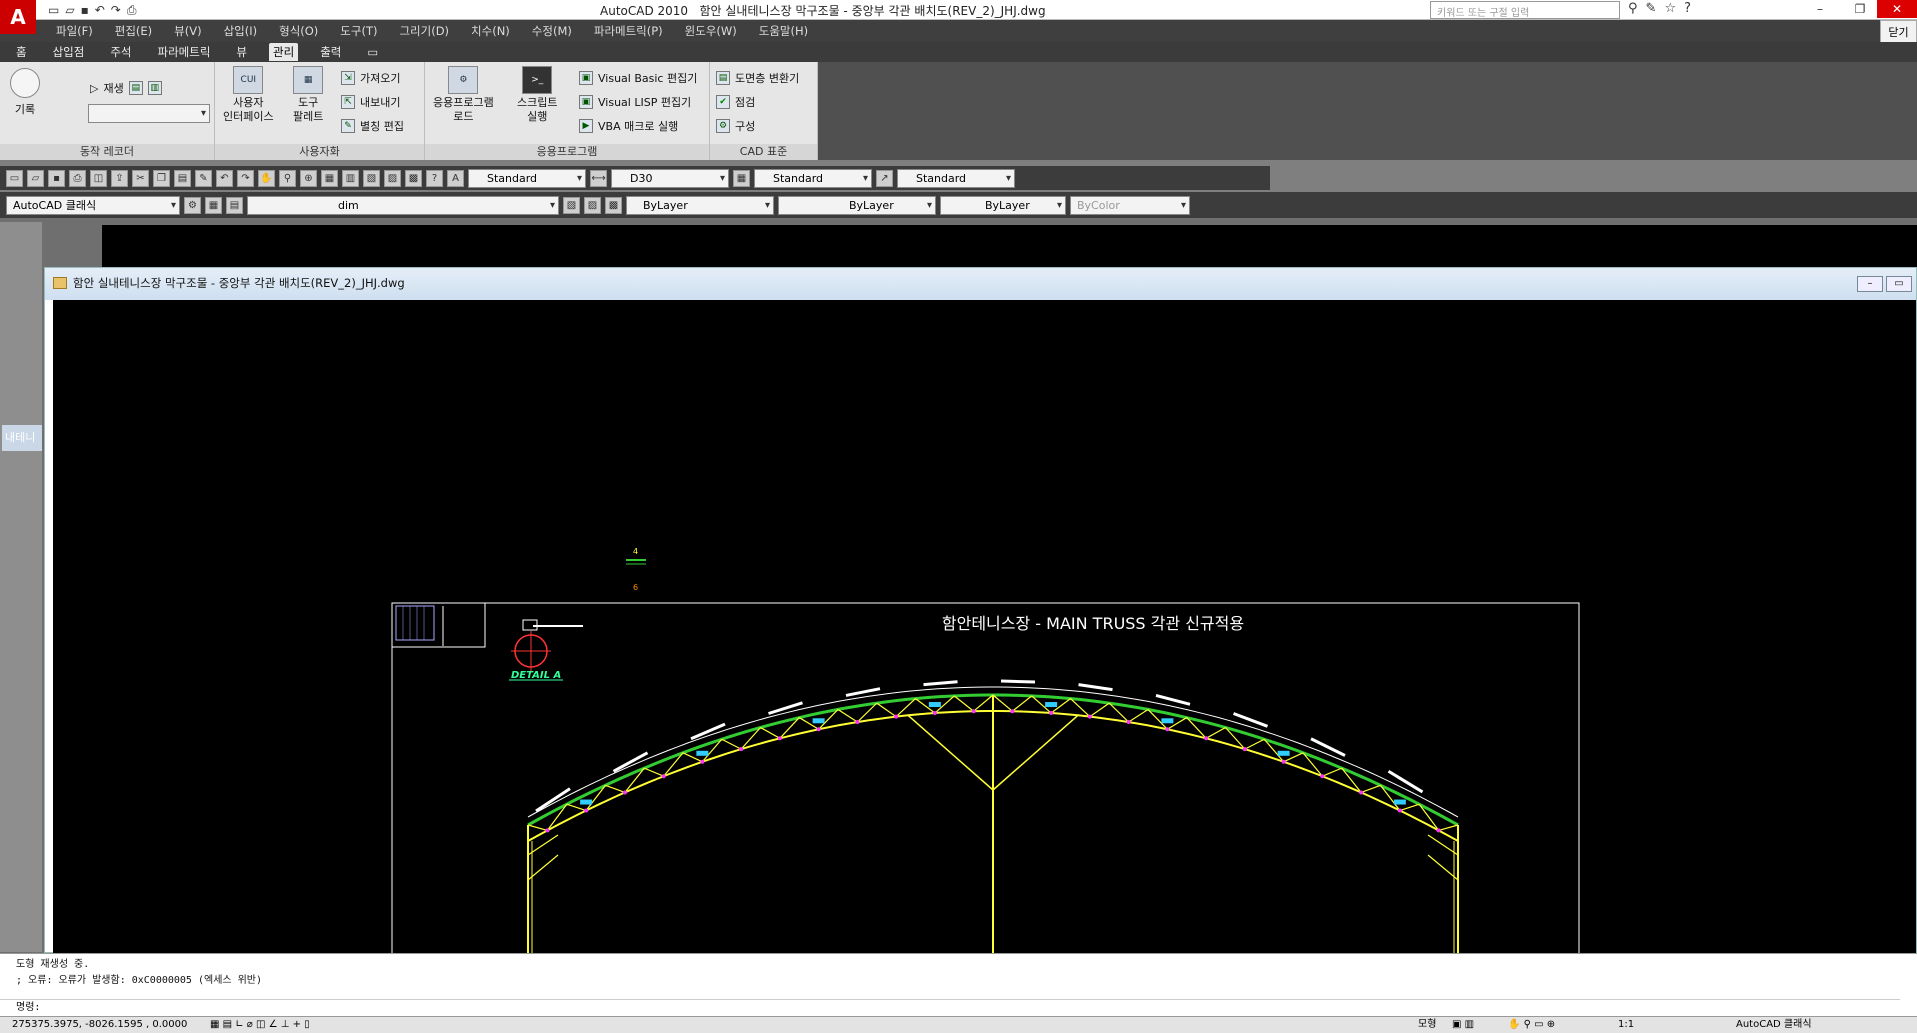 The image size is (1917, 1033). I want to click on search-input: 키워드 또는 구절 입력, so click(1525, 10).